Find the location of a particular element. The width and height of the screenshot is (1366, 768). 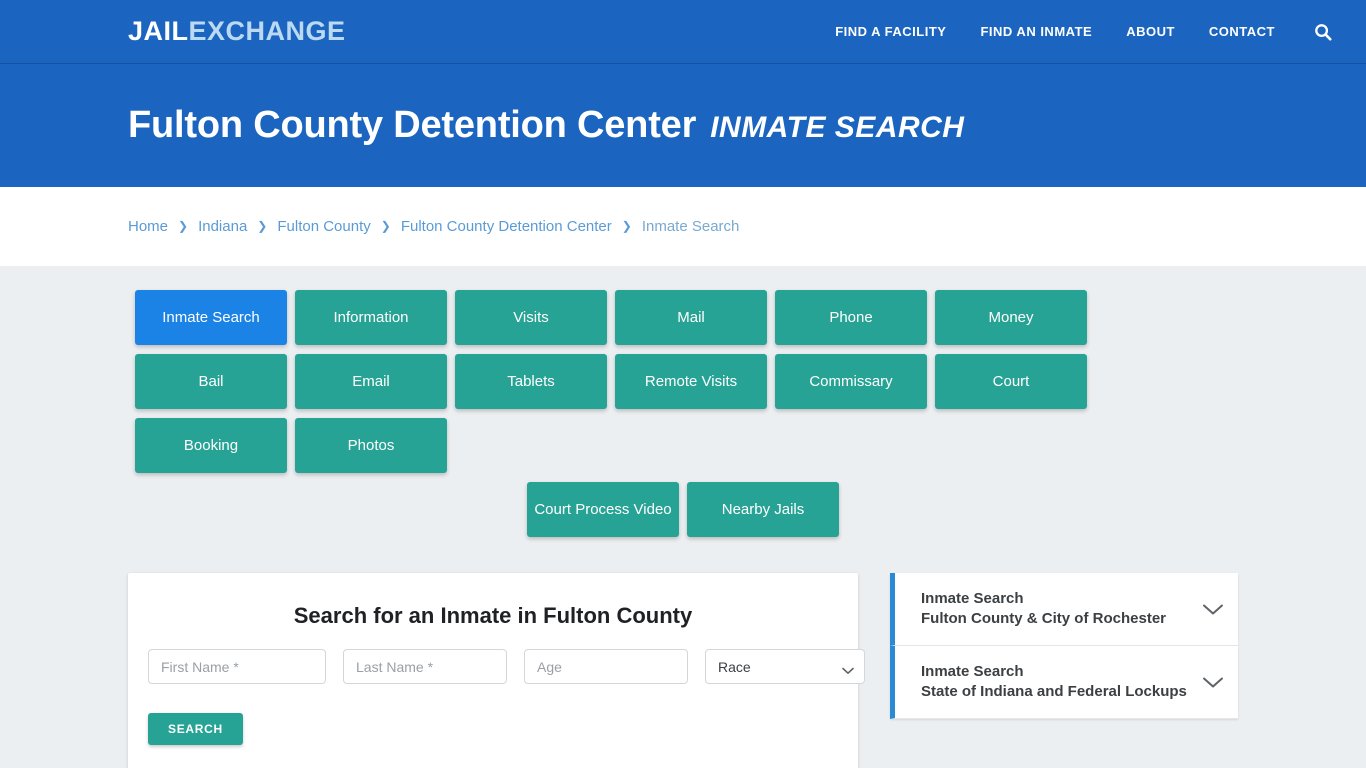

nav-item-contact: CONTACT is located at coordinates (1242, 32).